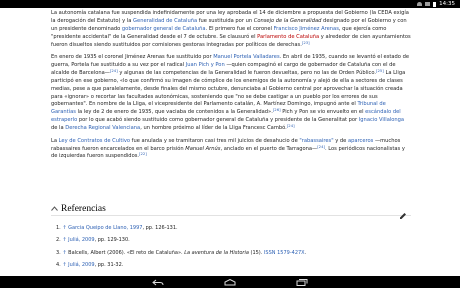  What do you see at coordinates (56, 209) in the screenshot?
I see `chevron-up-icon` at bounding box center [56, 209].